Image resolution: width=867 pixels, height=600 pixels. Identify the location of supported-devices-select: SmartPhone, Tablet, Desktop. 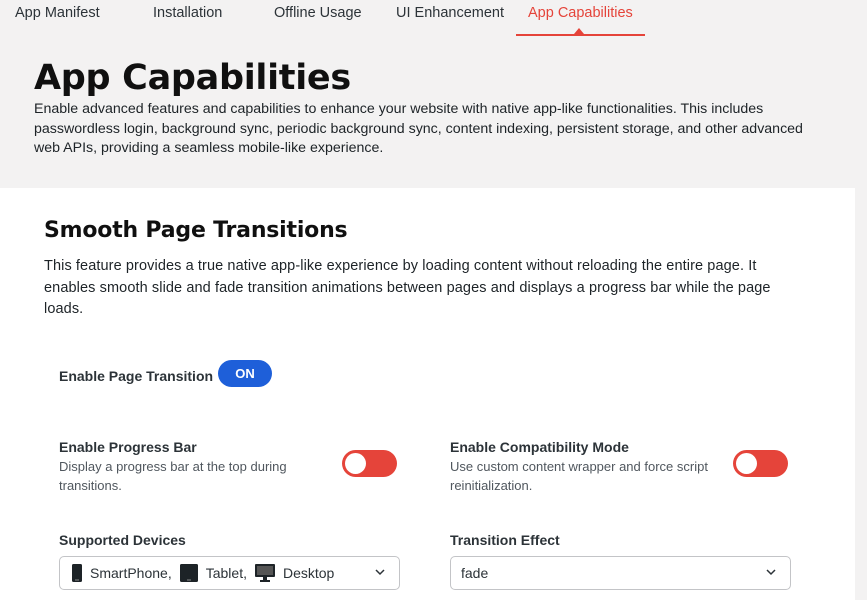
(229, 573).